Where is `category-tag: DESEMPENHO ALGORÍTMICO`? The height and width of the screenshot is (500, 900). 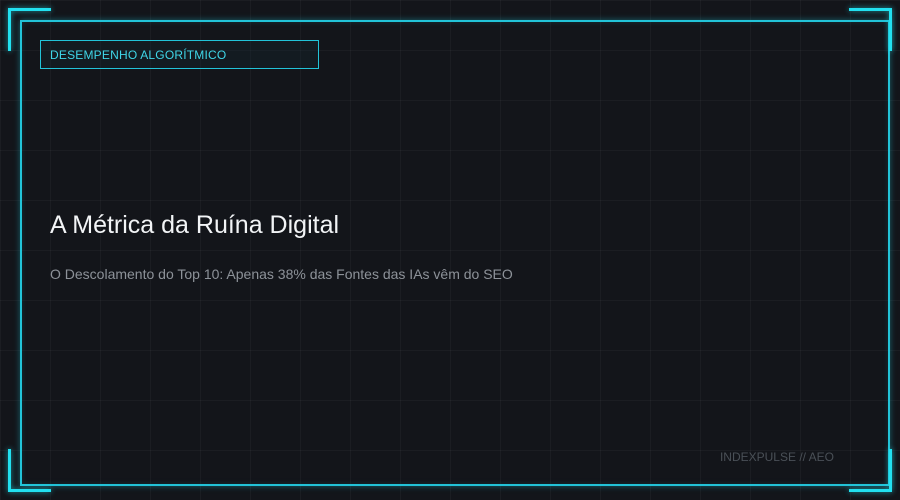
category-tag: DESEMPENHO ALGORÍTMICO is located at coordinates (179, 54).